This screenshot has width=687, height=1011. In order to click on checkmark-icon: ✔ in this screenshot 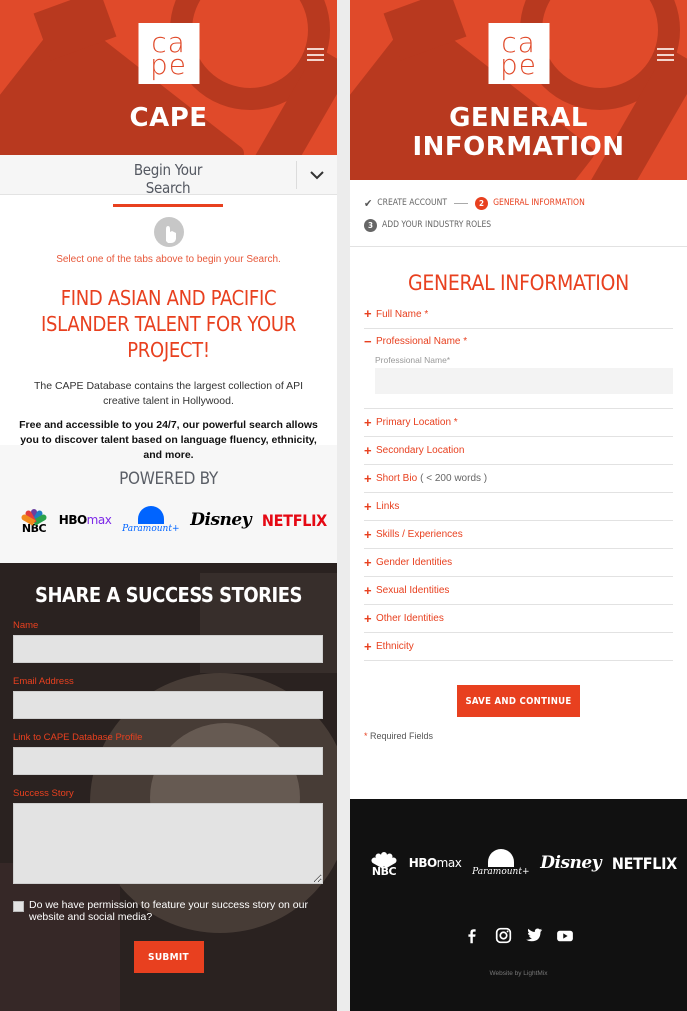, I will do `click(368, 203)`.